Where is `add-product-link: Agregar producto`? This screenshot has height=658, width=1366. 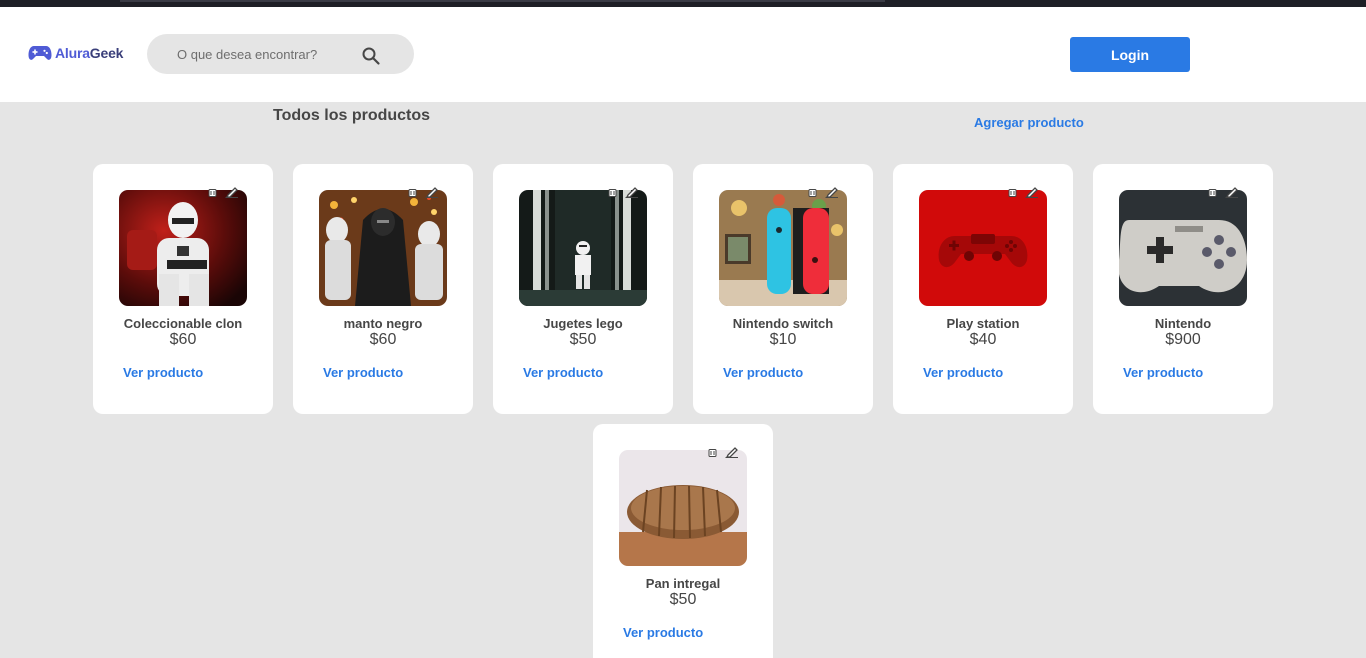
add-product-link: Agregar producto is located at coordinates (1029, 122).